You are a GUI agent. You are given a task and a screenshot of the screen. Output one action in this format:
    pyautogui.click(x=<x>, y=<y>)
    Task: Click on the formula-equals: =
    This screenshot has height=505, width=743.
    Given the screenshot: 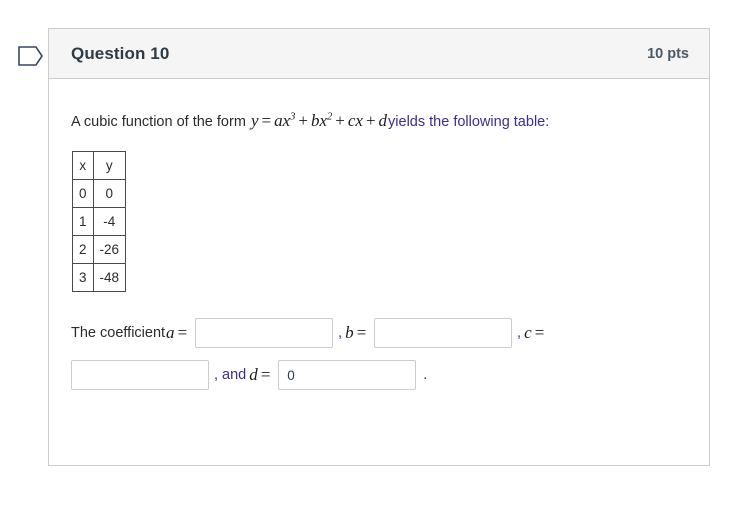 What is the action you would take?
    pyautogui.click(x=266, y=120)
    